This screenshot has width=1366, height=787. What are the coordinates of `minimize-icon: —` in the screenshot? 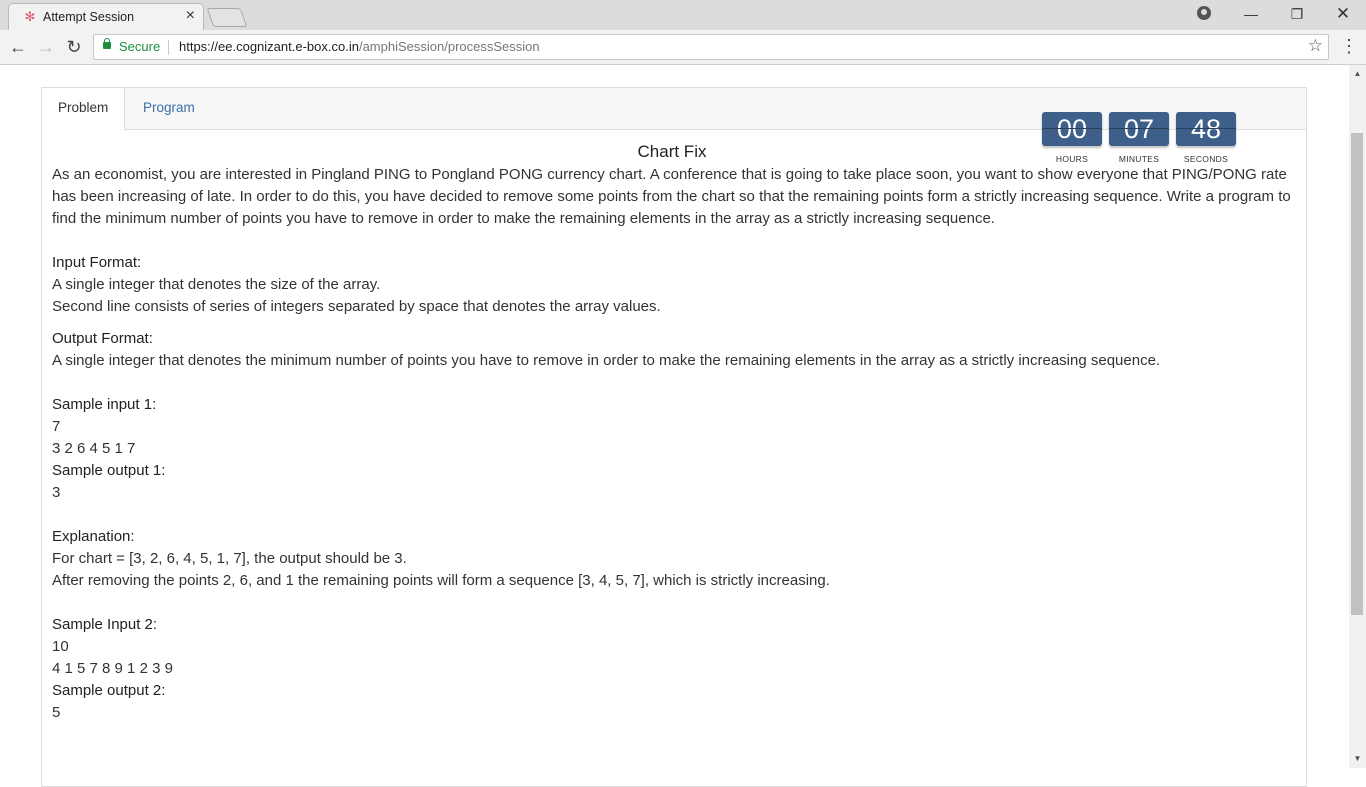 It's located at (1251, 15).